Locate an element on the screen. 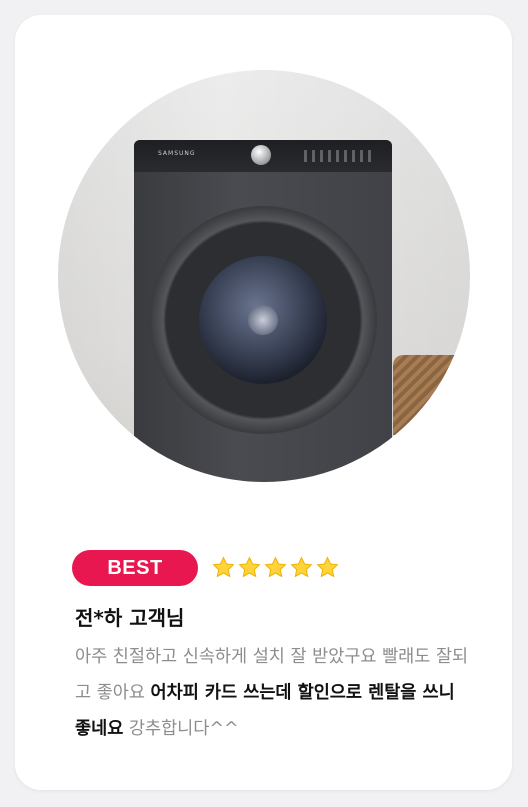 This screenshot has width=528, height=807. dial-knob is located at coordinates (261, 155).